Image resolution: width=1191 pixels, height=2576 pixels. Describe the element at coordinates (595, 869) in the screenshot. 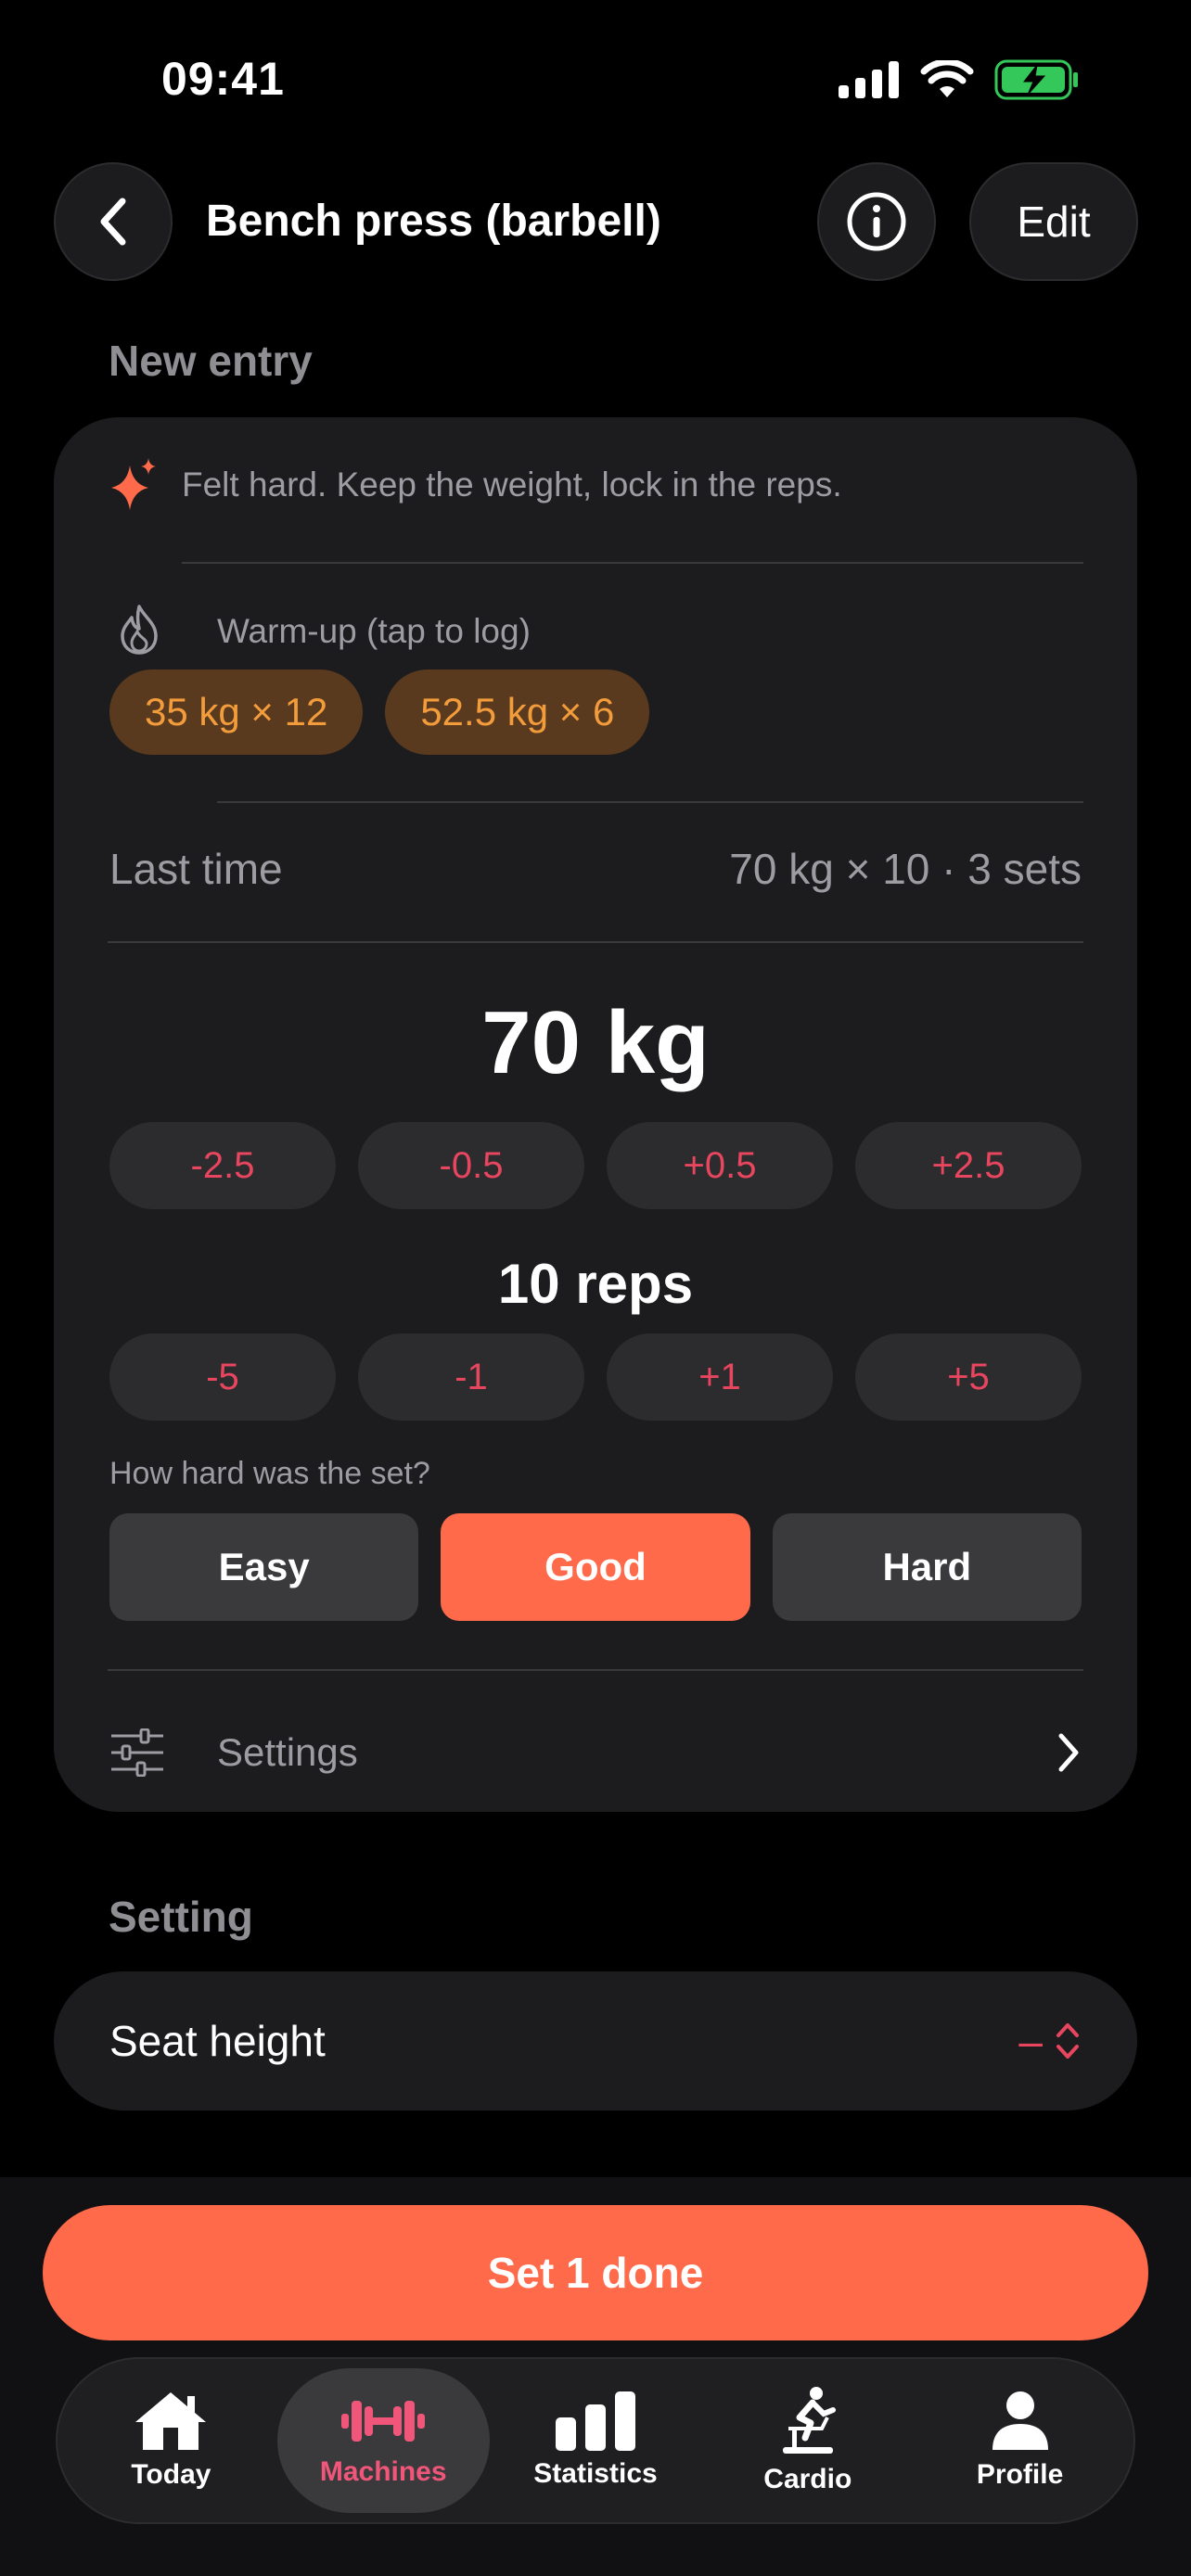

I see `last-time-row: Last time 70 kg × 10 · 3 sets` at that location.